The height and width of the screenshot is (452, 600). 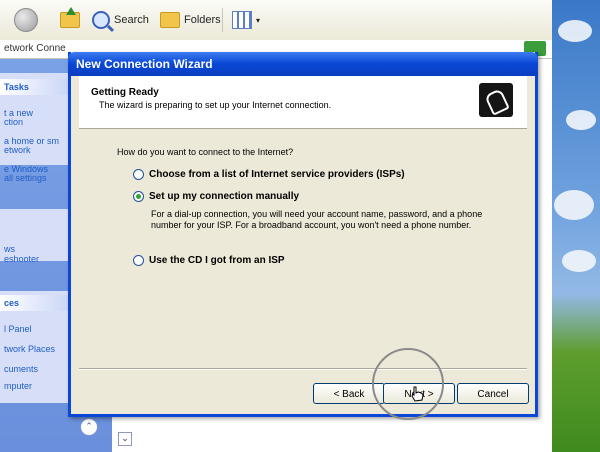 What do you see at coordinates (37, 303) in the screenshot?
I see `other-places-header: ces` at bounding box center [37, 303].